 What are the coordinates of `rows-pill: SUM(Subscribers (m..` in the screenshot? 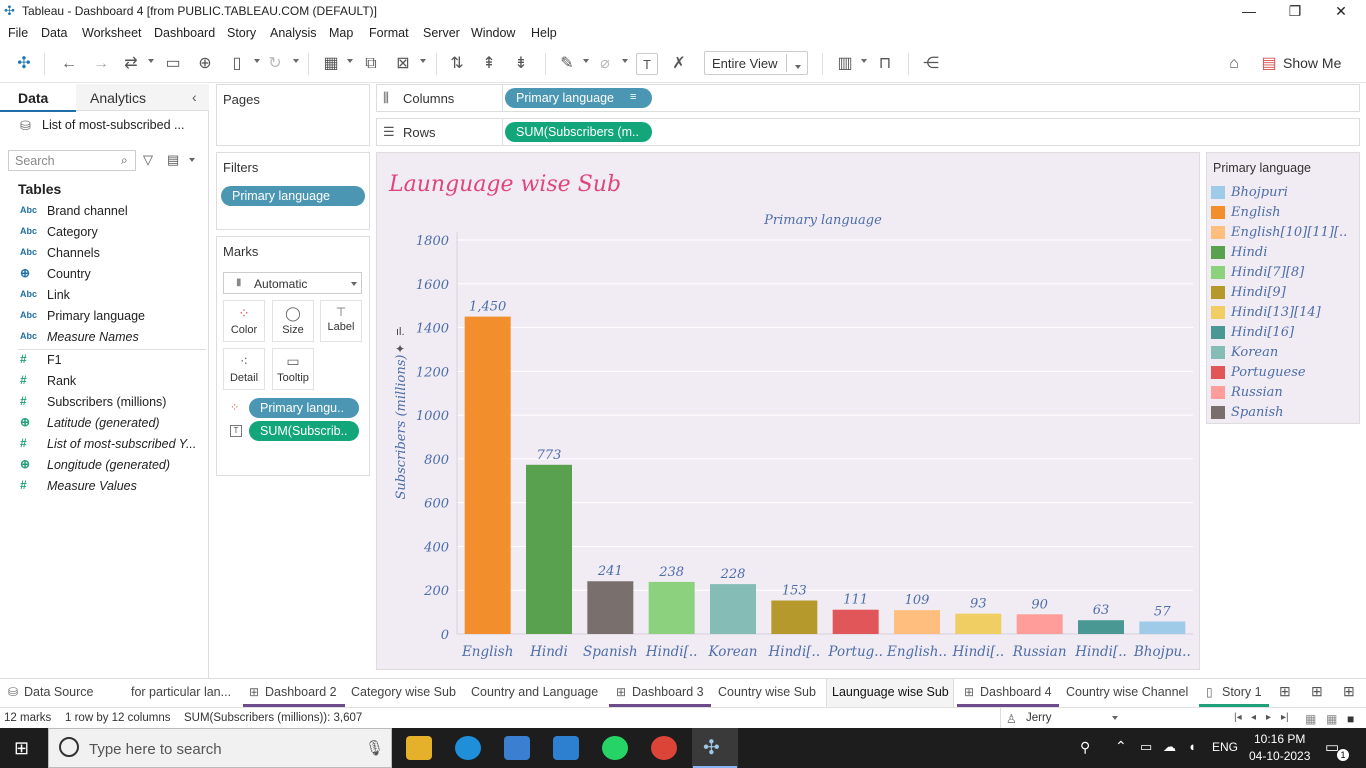 It's located at (578, 132).